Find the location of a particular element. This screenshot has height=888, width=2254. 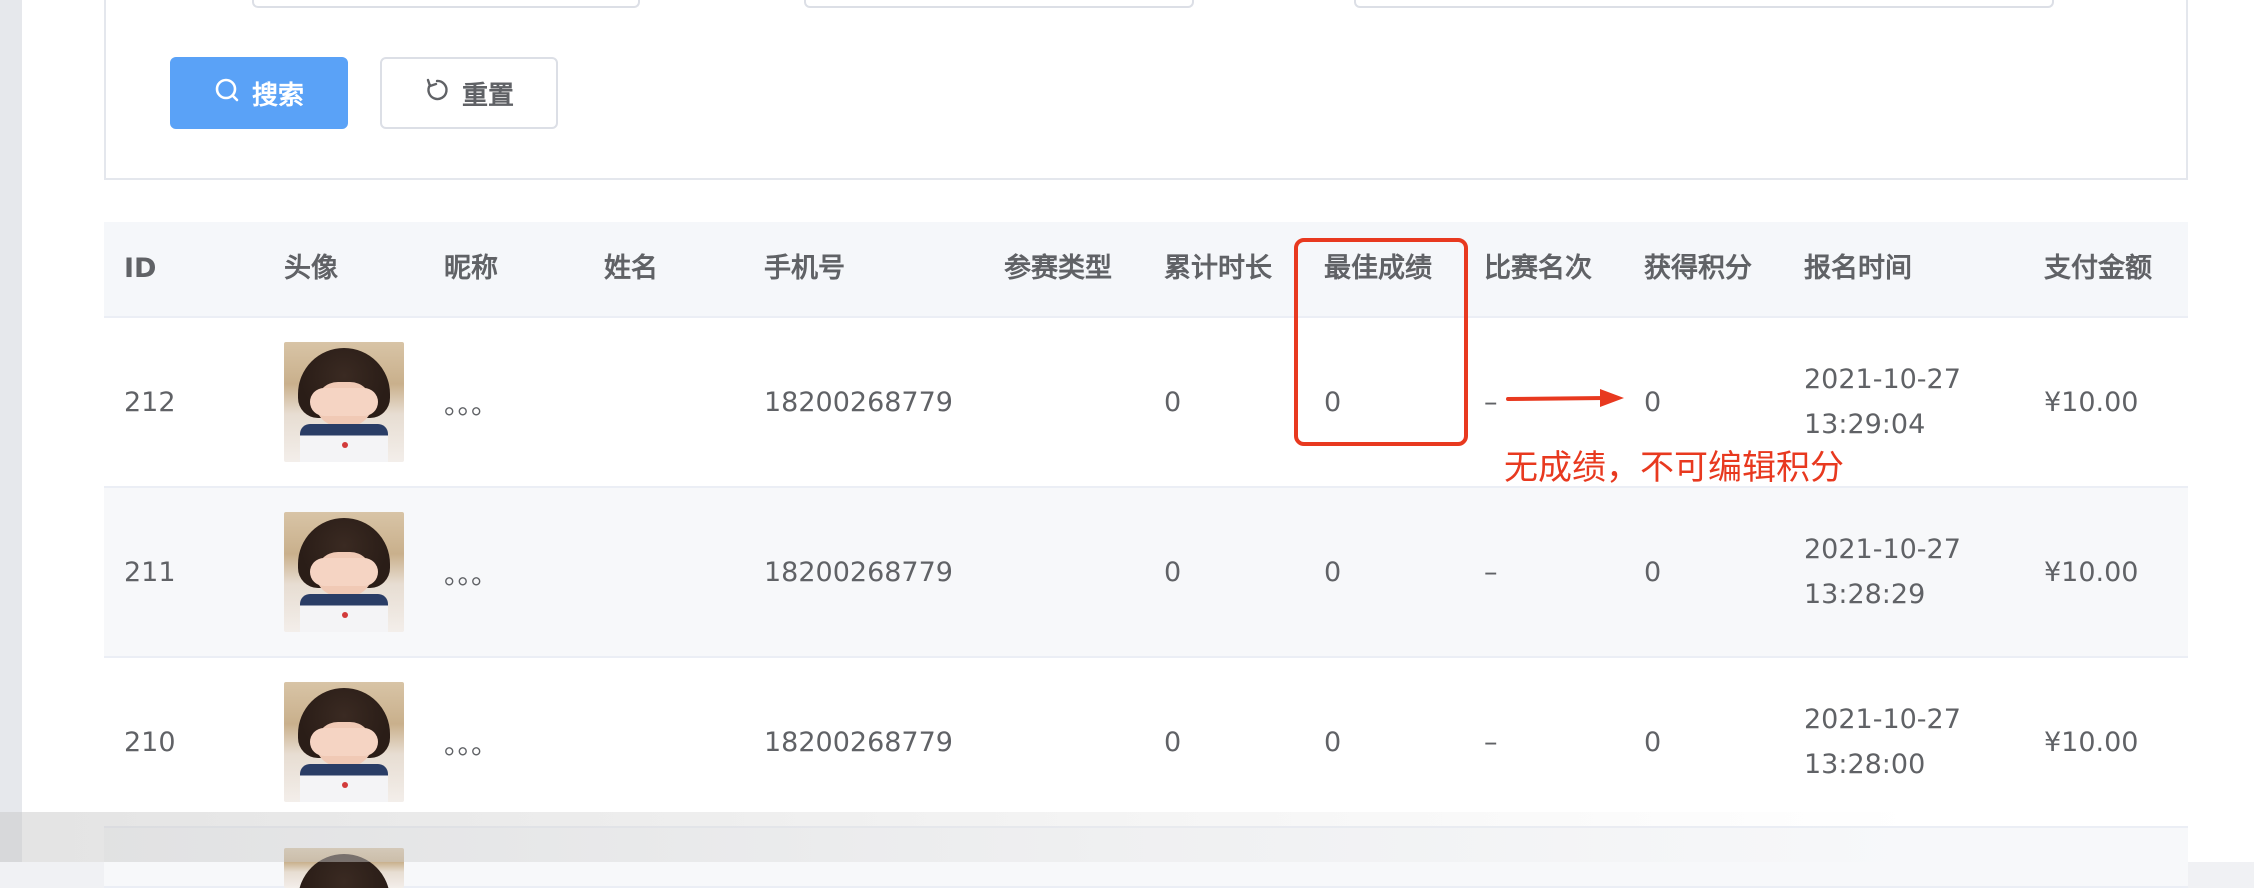

search-button: 搜索 is located at coordinates (259, 93).